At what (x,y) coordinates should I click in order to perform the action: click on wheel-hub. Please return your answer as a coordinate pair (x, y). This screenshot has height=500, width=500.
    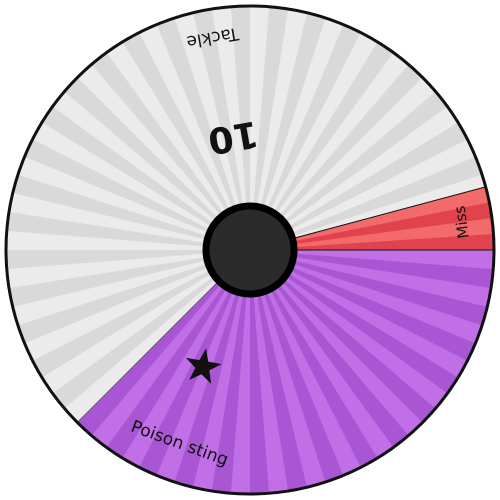
    Looking at the image, I should click on (250, 250).